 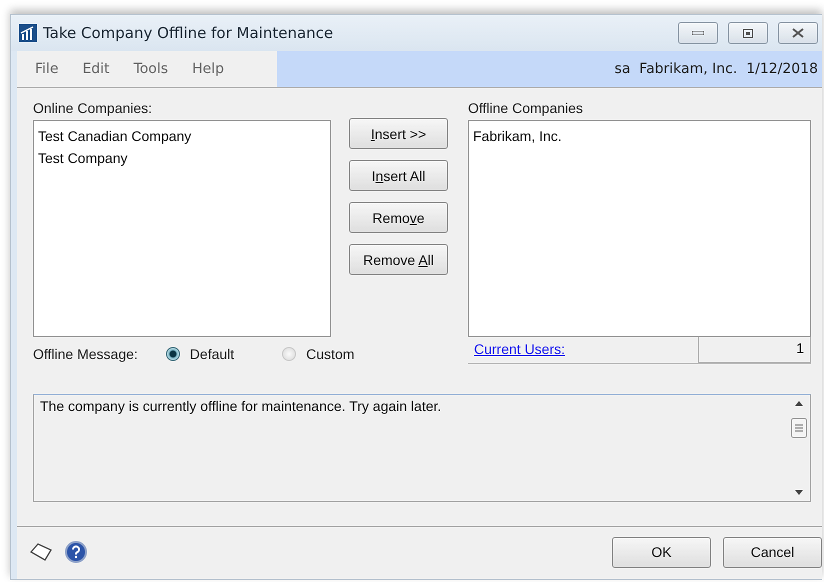 I want to click on online-companies-list: Test Canadian Company Test Company, so click(x=182, y=228).